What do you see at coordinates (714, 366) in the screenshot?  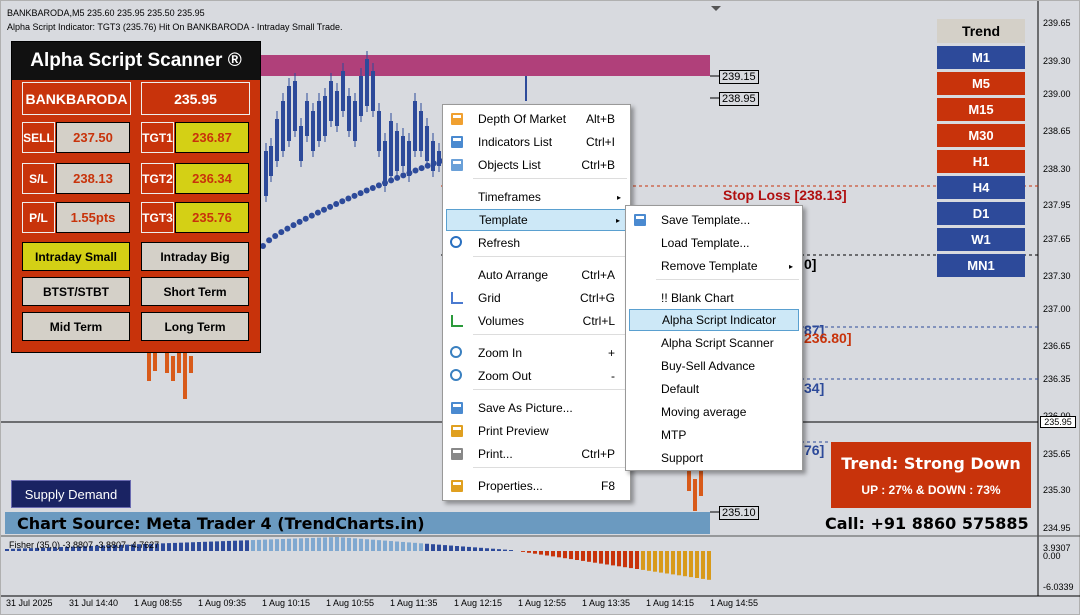 I see `template-item-buy-sell-advance: Buy-Sell Advance` at bounding box center [714, 366].